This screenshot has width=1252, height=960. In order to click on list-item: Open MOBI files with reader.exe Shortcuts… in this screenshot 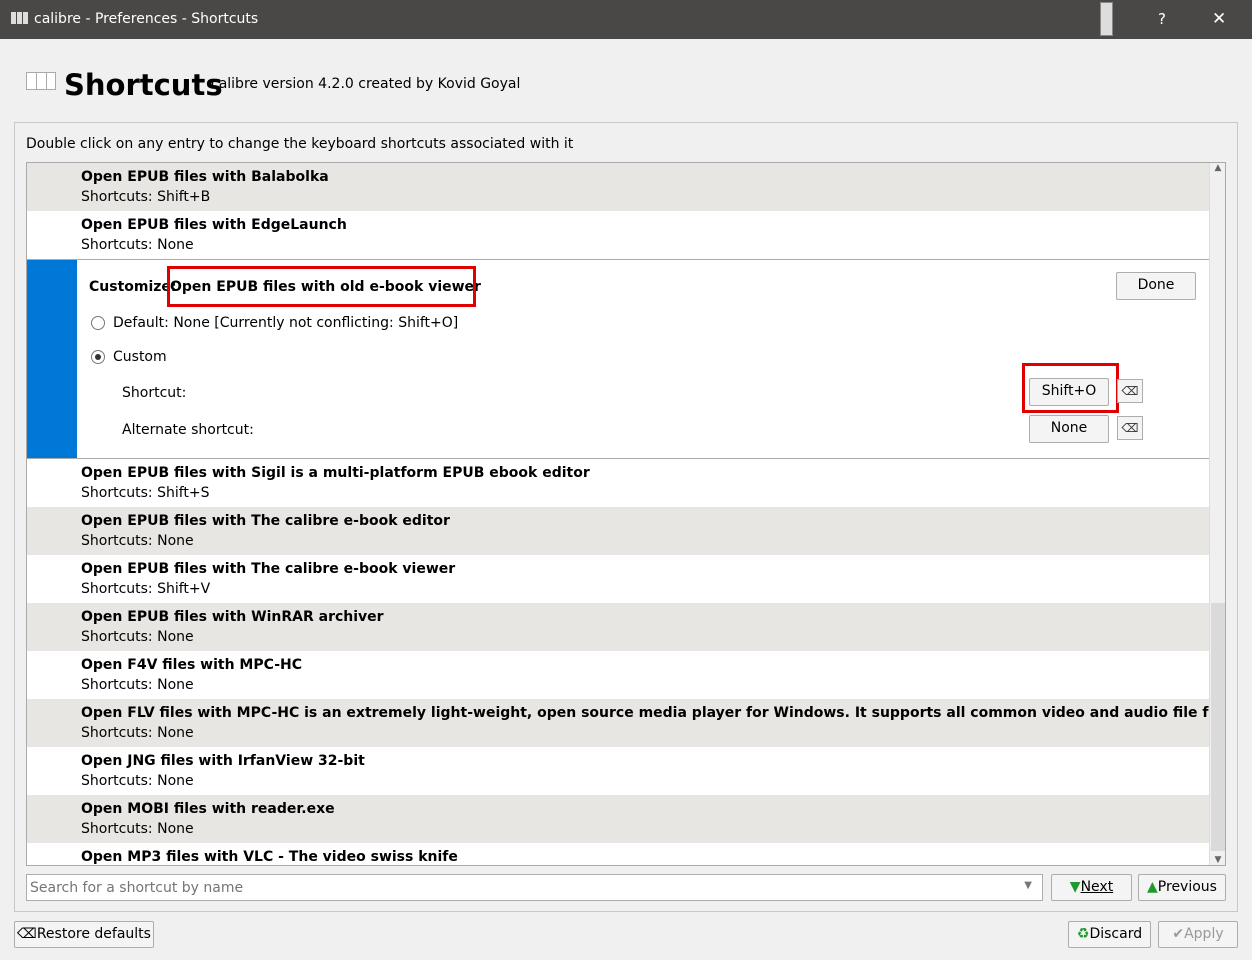, I will do `click(618, 819)`.